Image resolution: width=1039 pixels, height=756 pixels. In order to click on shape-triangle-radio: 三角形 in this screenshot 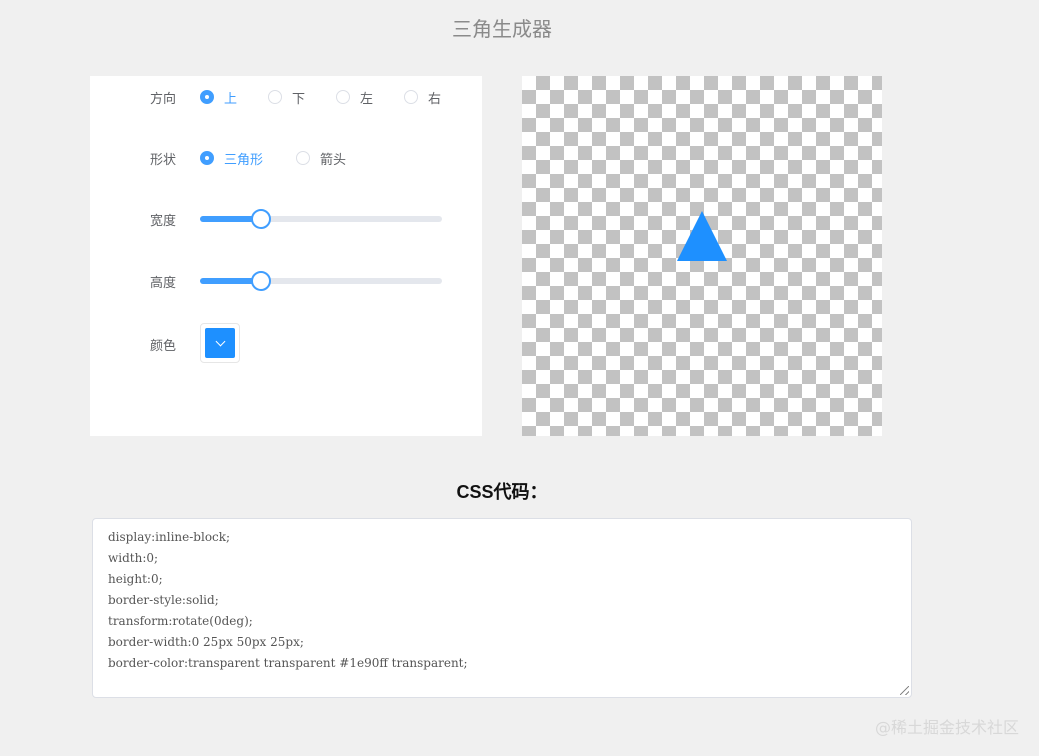, I will do `click(231, 158)`.